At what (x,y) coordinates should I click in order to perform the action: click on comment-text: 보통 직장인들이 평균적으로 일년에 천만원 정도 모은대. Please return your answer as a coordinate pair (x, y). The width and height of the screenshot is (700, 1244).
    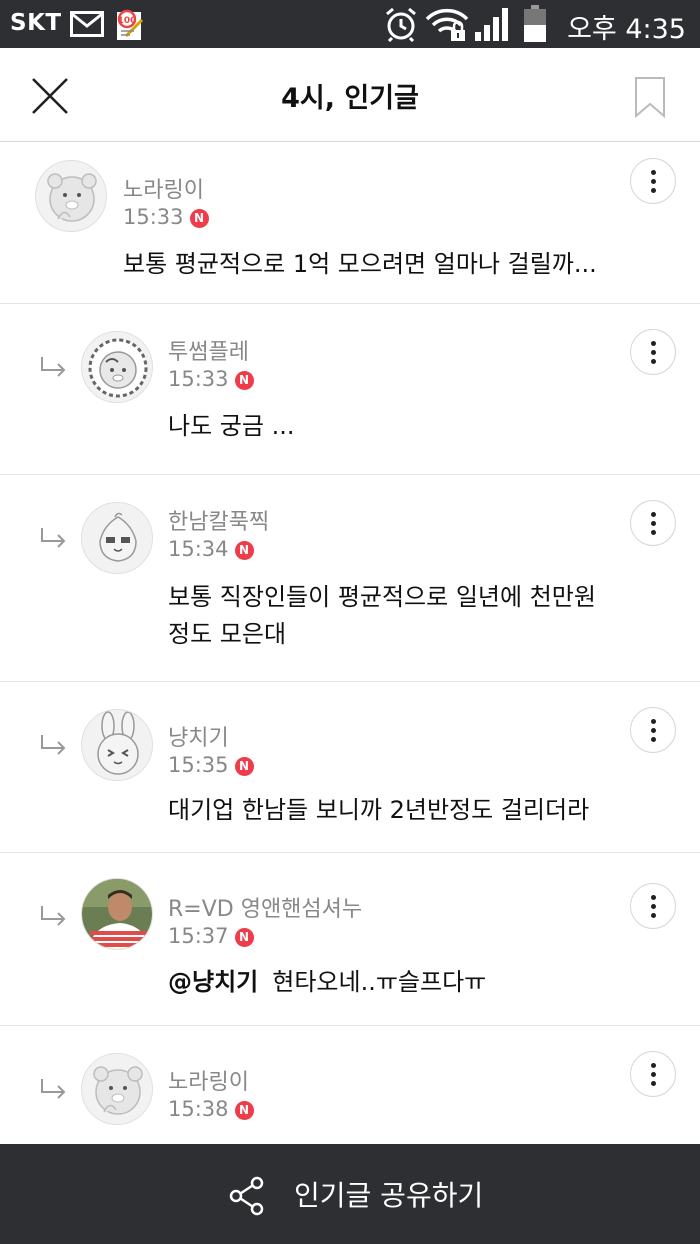
    Looking at the image, I should click on (382, 616).